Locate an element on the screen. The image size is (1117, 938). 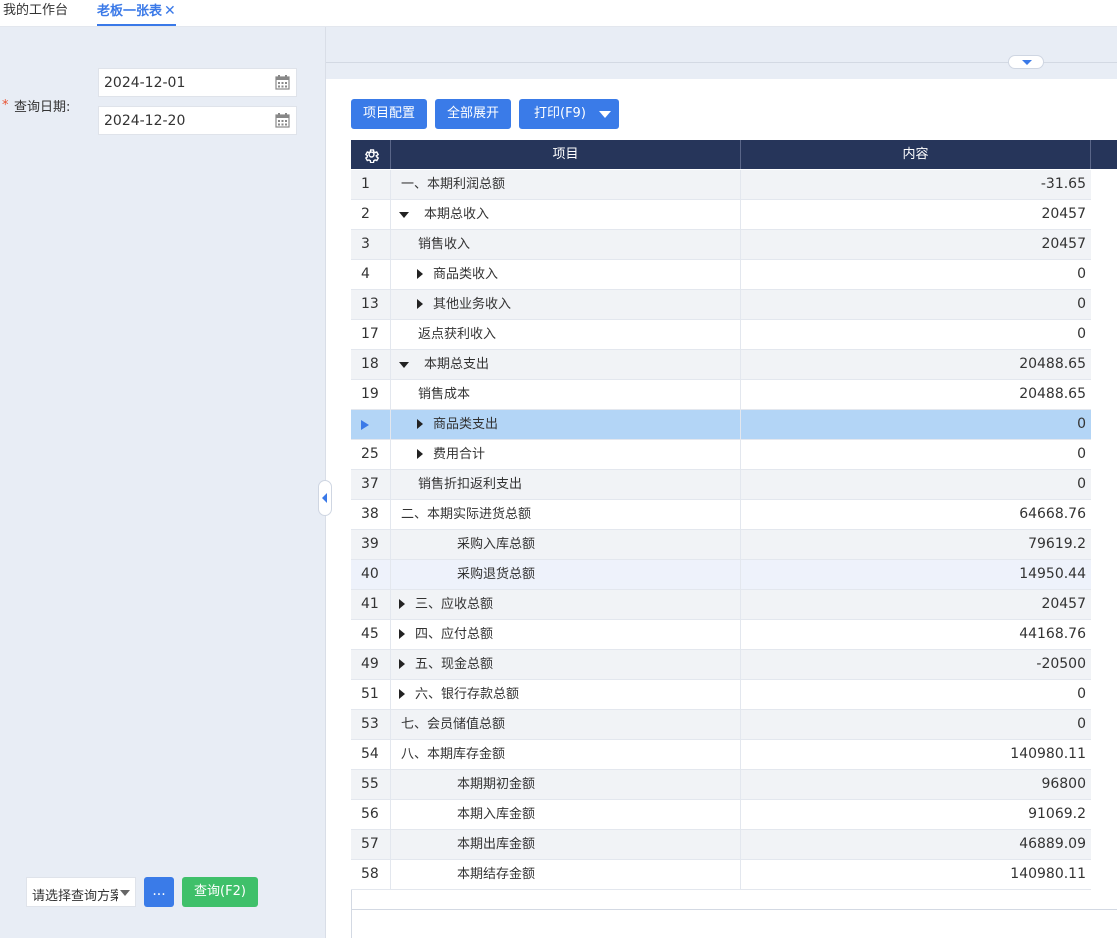
row-item-label: 商品类收入 is located at coordinates (466, 274).